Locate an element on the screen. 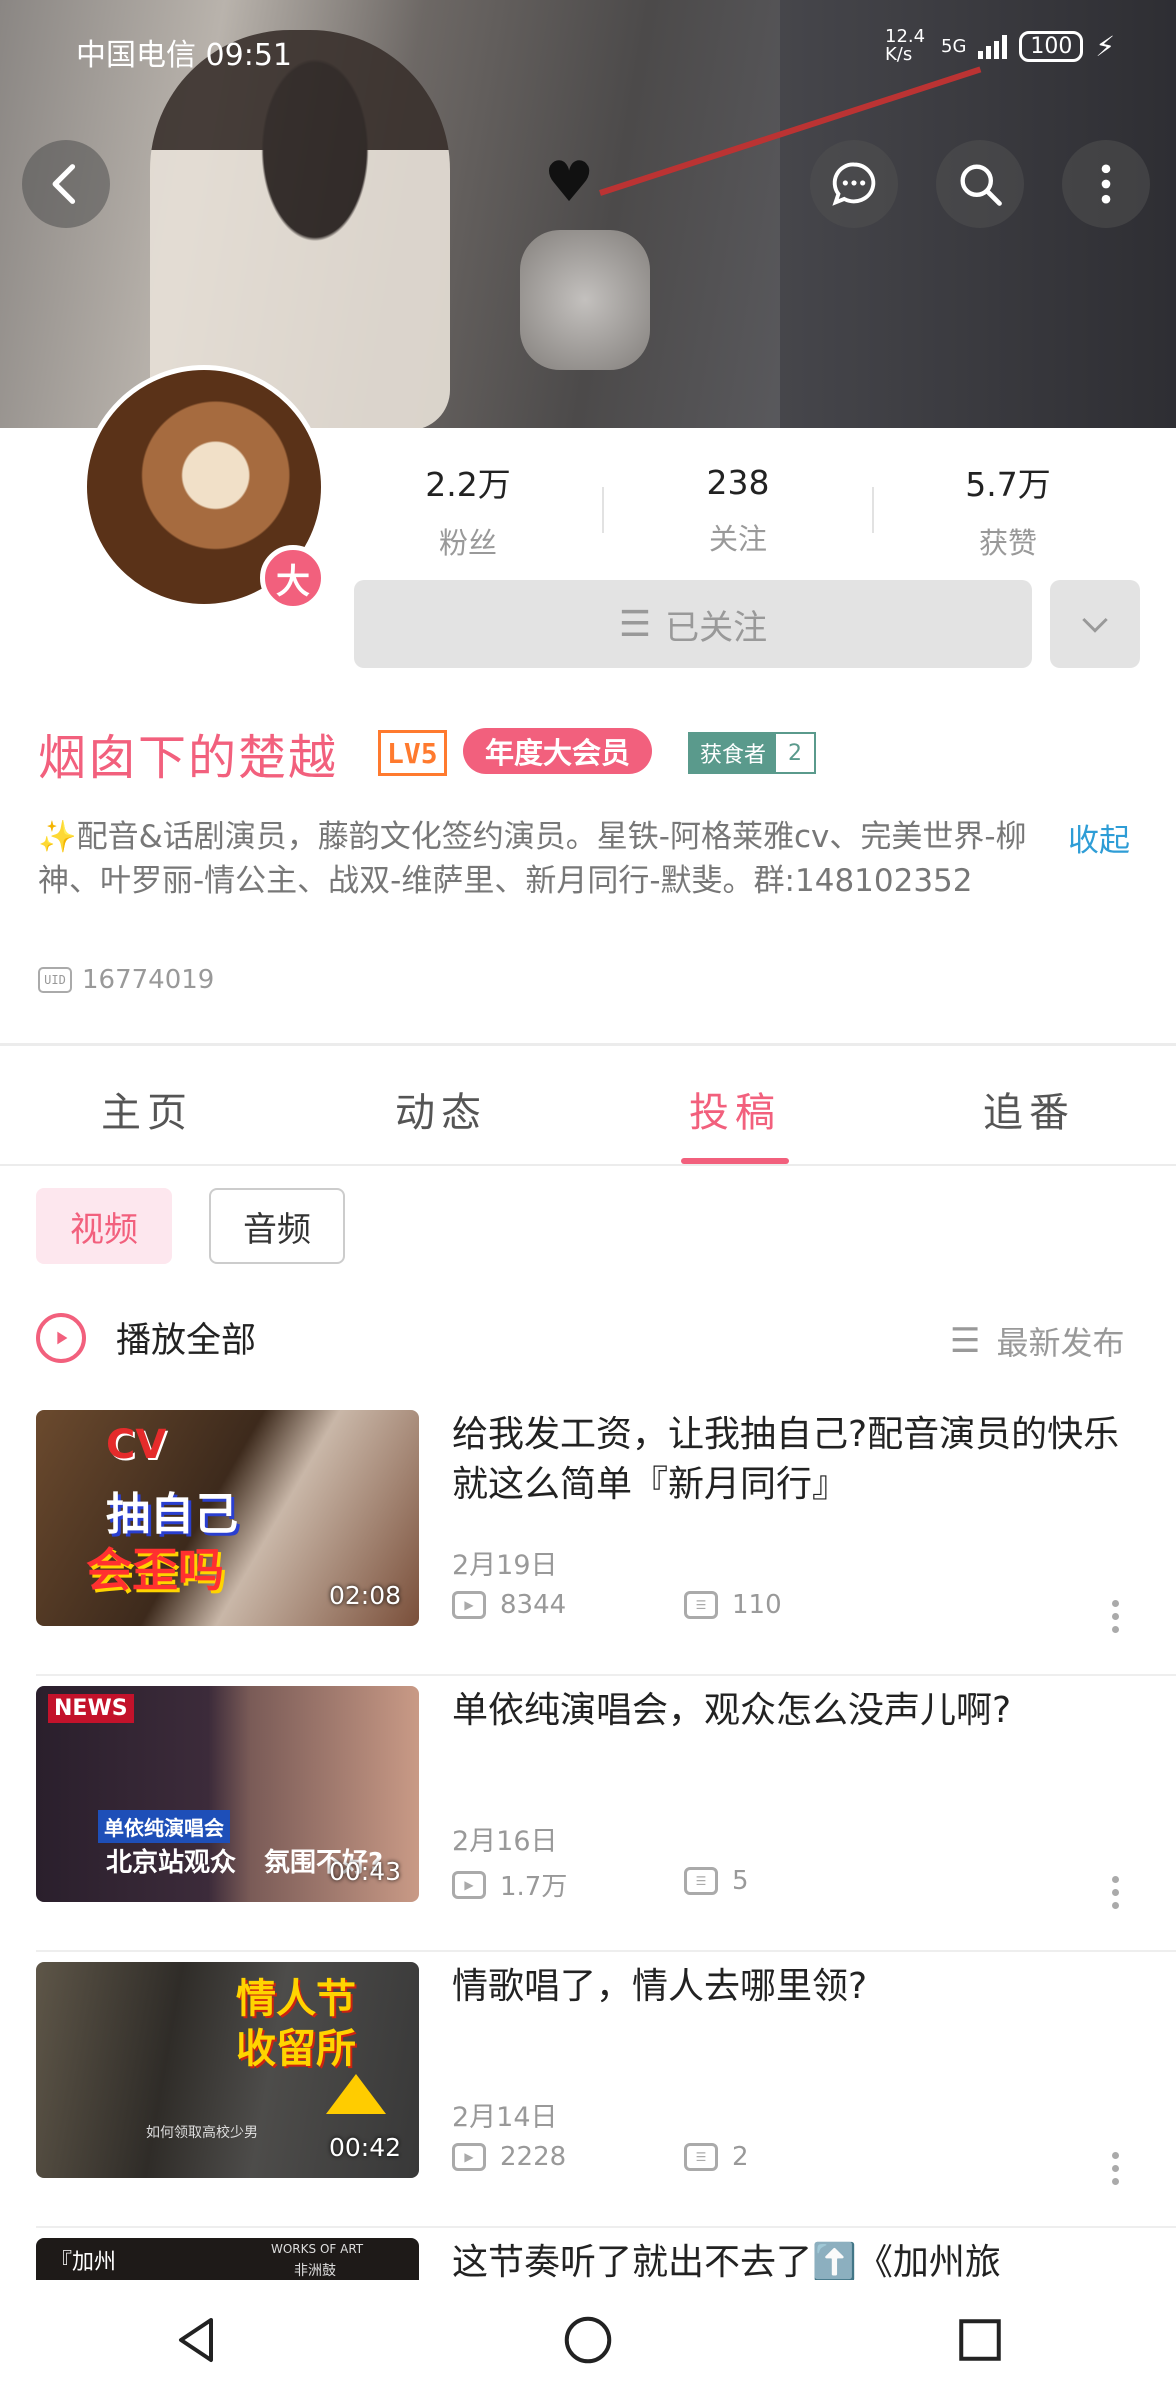  status-time: 09:51 is located at coordinates (249, 55).